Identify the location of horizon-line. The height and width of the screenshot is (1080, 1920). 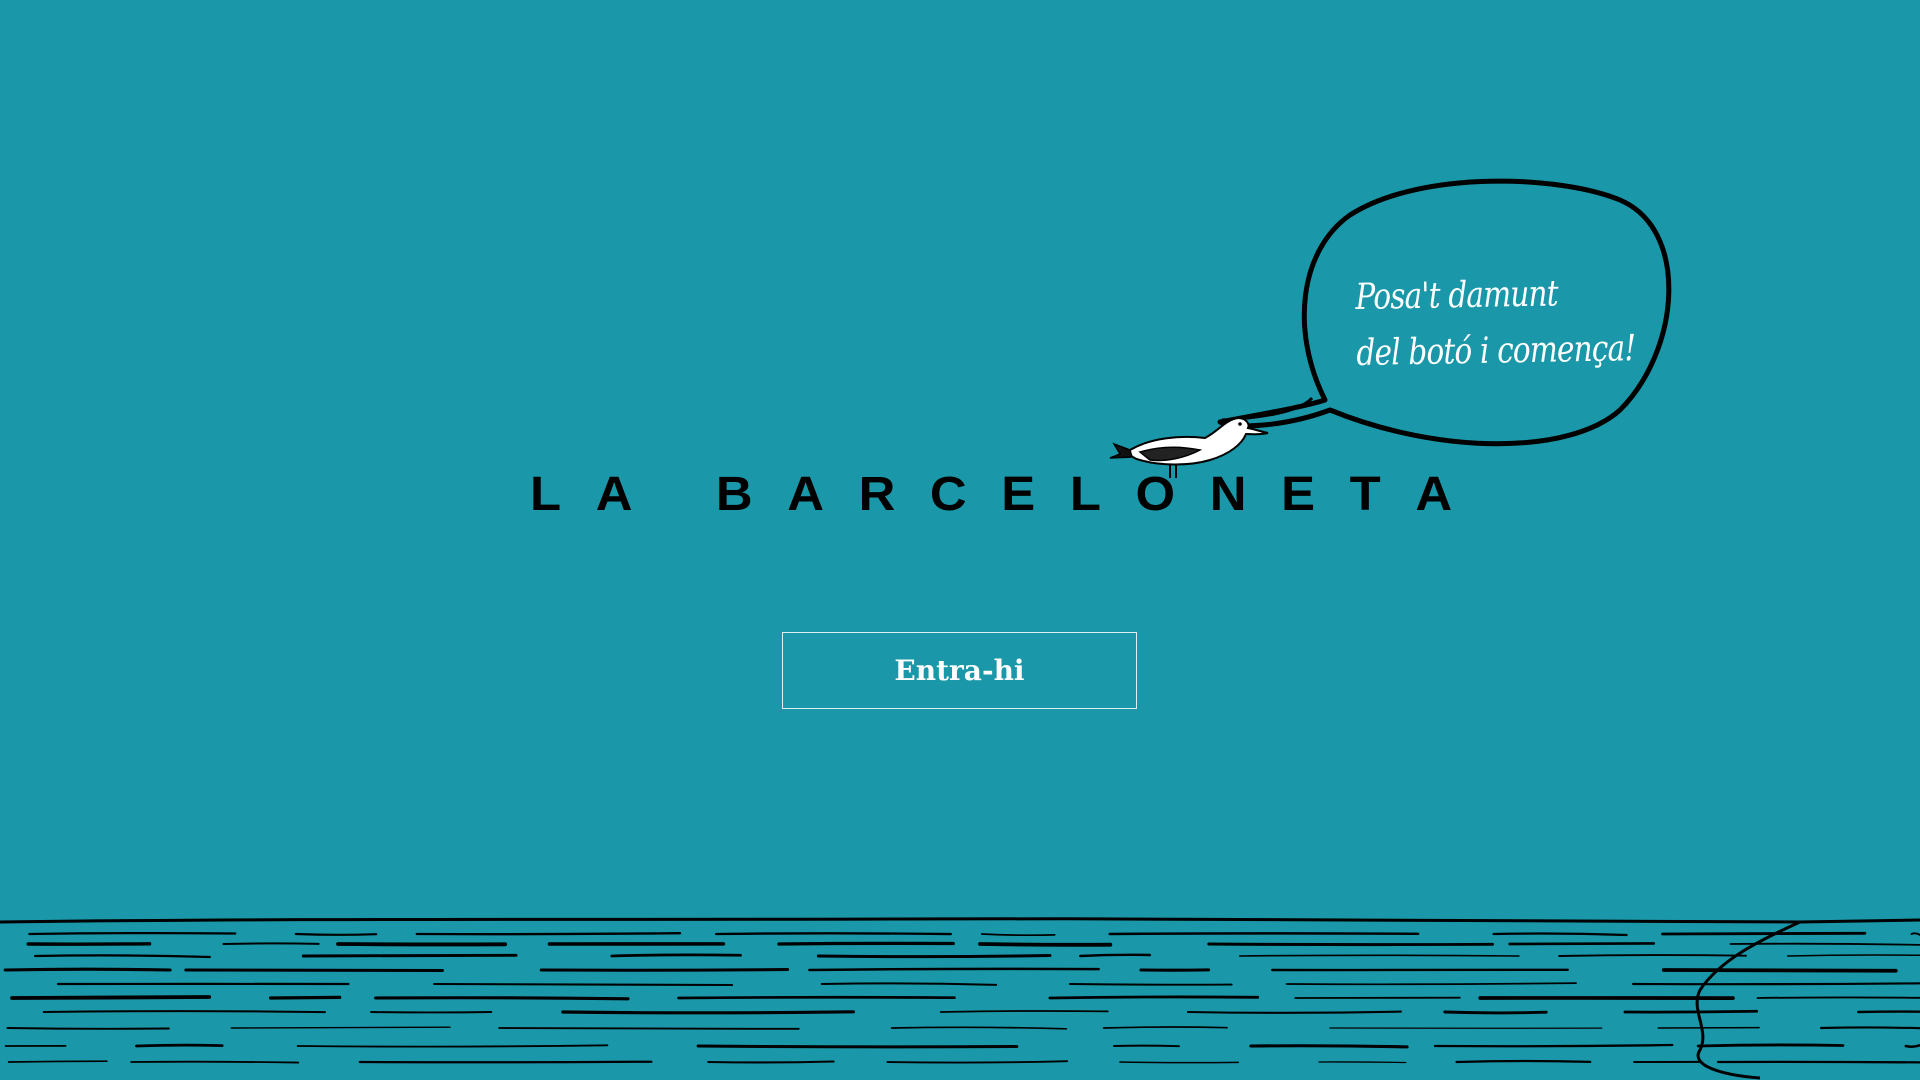
(960, 920).